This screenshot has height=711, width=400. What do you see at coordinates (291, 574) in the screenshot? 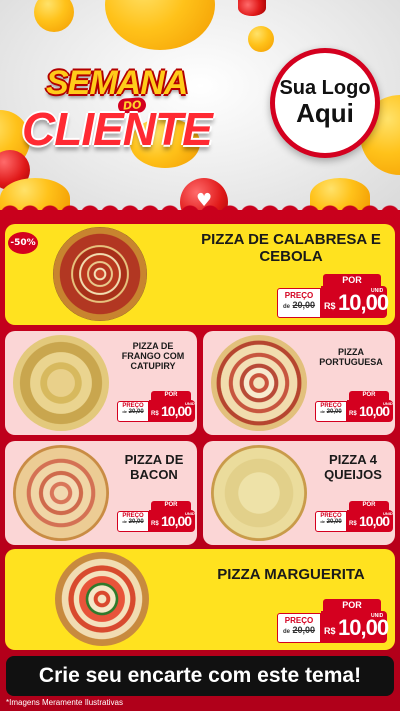
I see `product-name: PIZZA MARGUERITA` at bounding box center [291, 574].